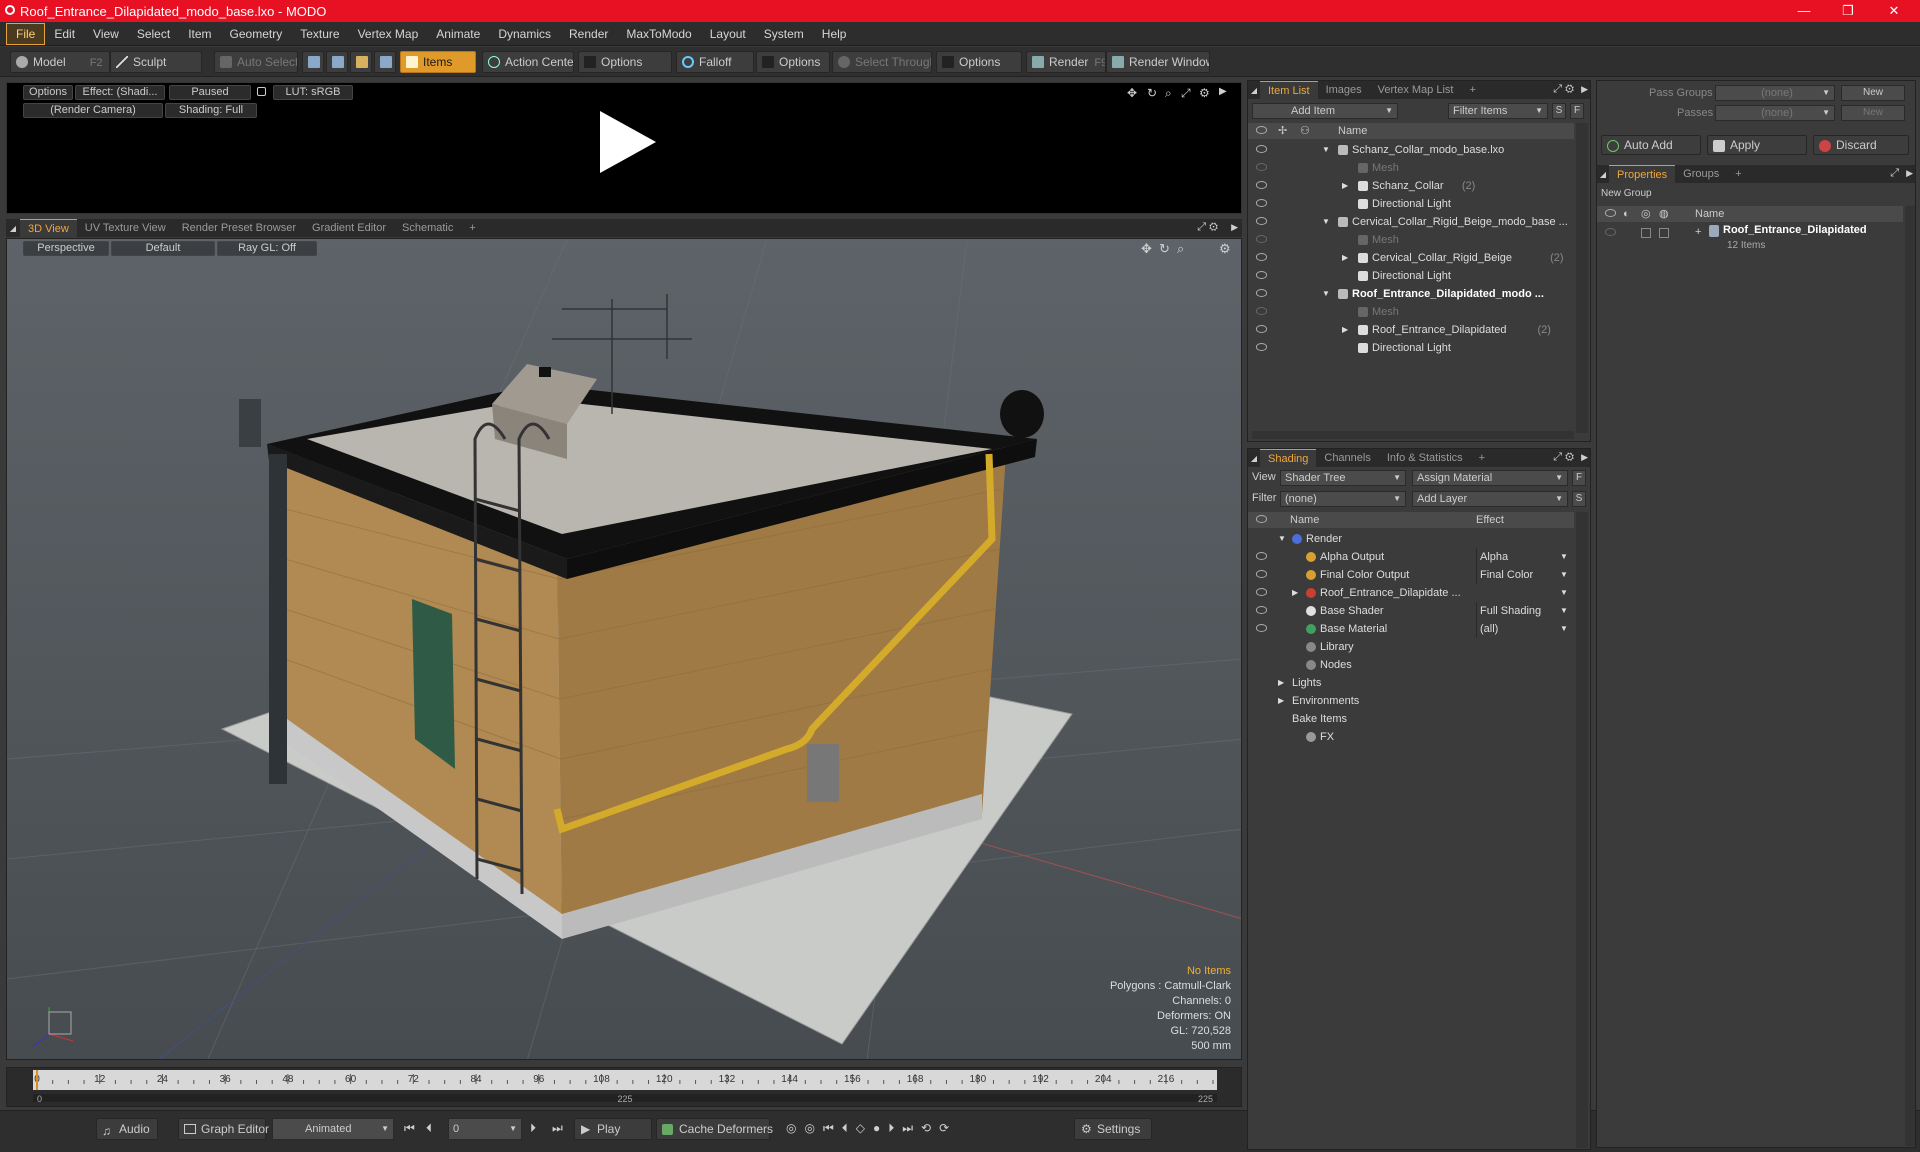 Image resolution: width=1920 pixels, height=1152 pixels. What do you see at coordinates (625, 62) in the screenshot?
I see `action-center-options-button: Options` at bounding box center [625, 62].